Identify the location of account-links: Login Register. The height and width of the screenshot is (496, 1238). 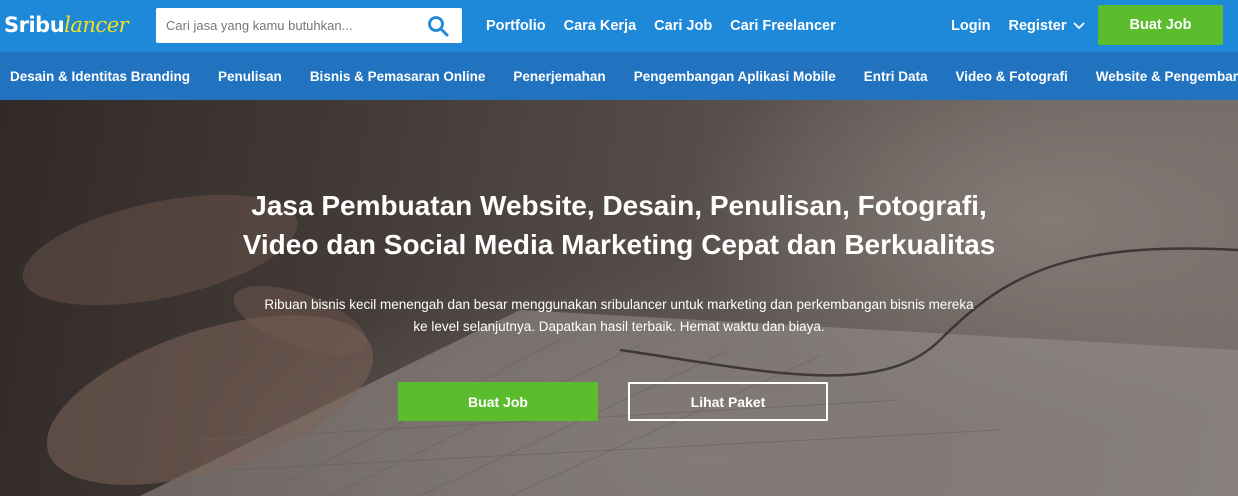
(1018, 26).